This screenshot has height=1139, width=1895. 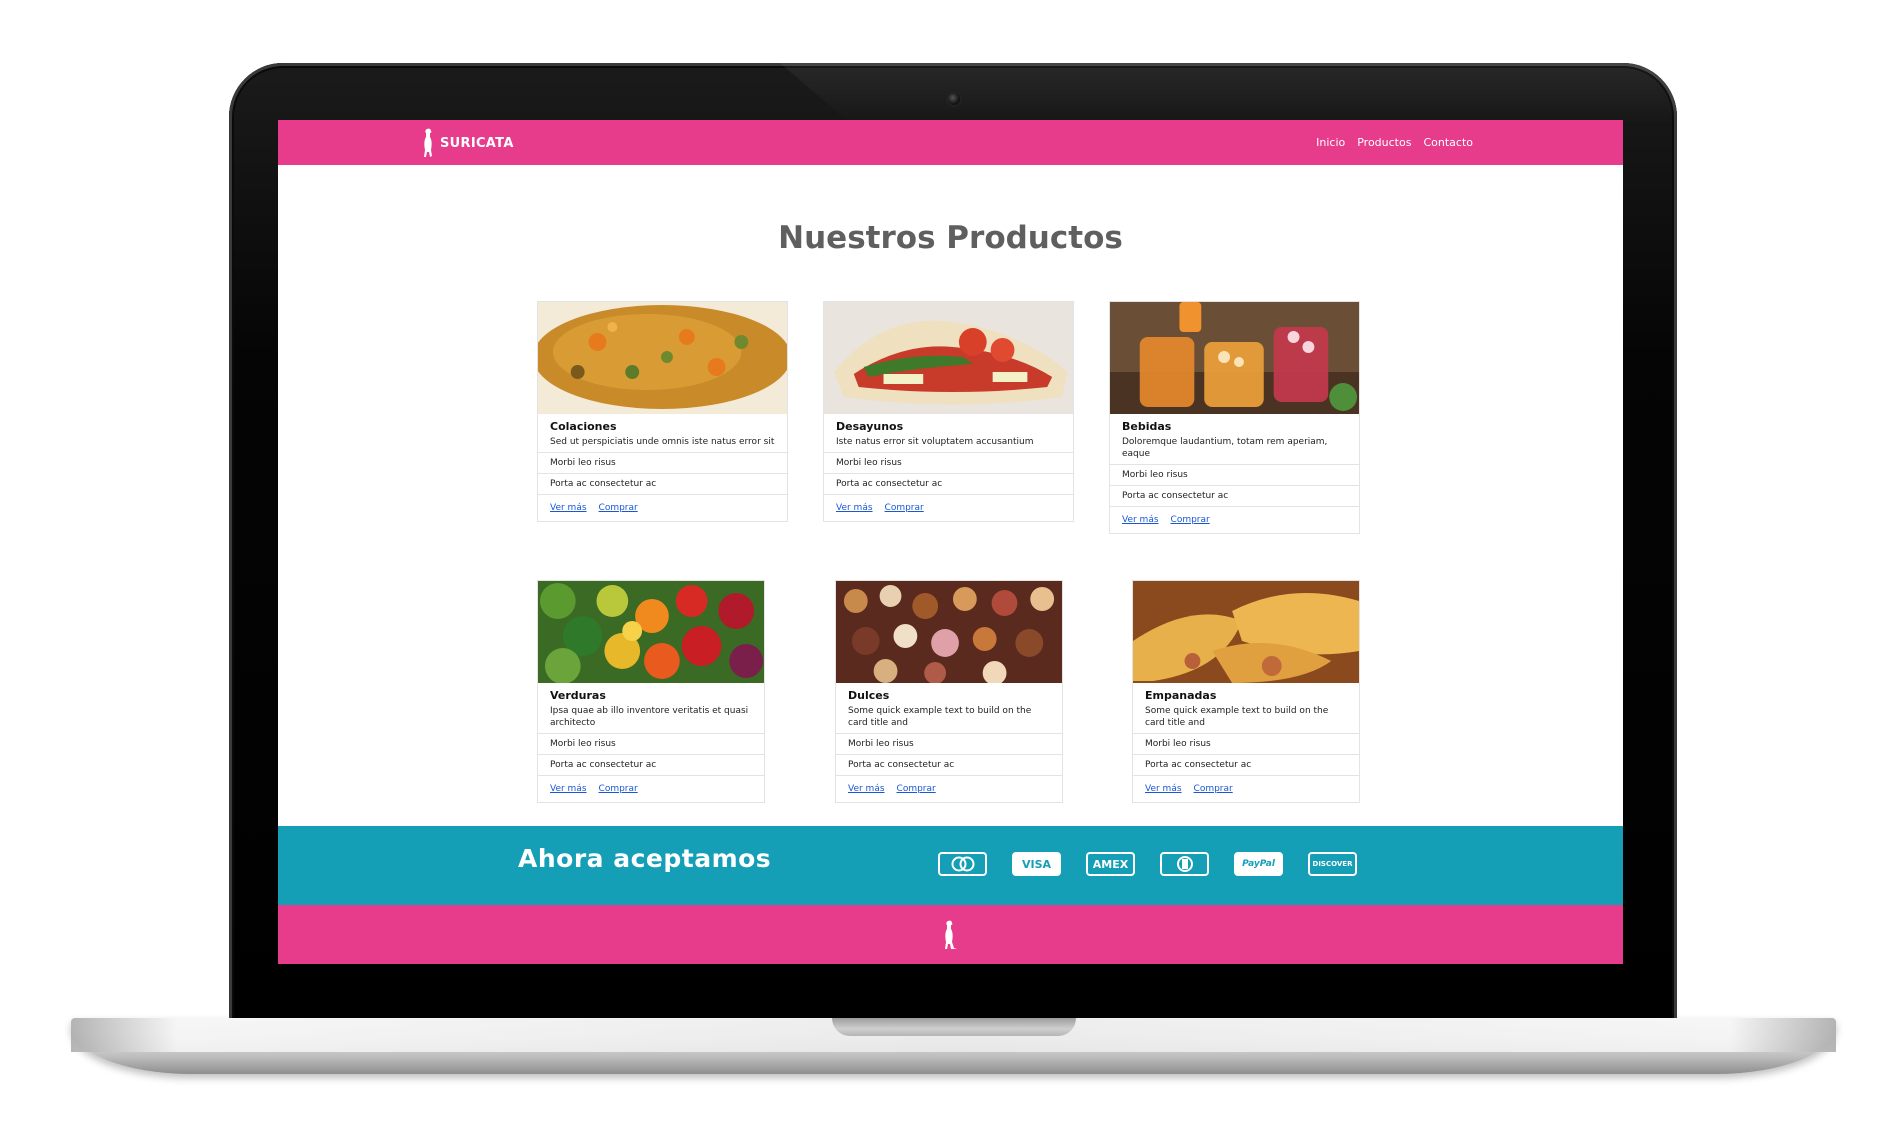 I want to click on webcam-icon, so click(x=954, y=99).